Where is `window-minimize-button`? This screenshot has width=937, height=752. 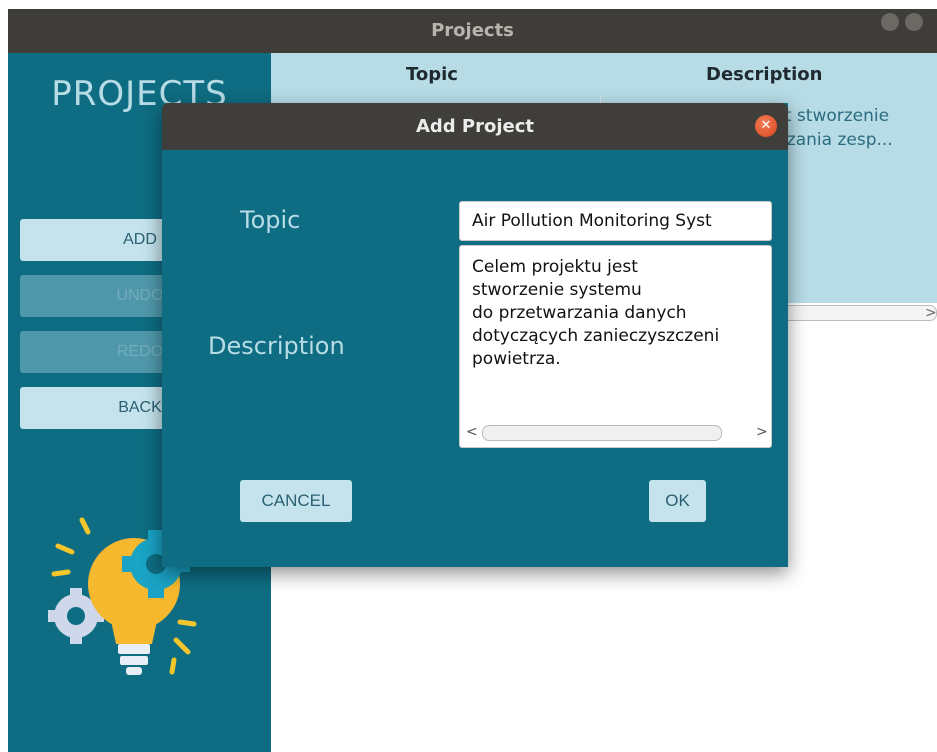
window-minimize-button is located at coordinates (890, 22).